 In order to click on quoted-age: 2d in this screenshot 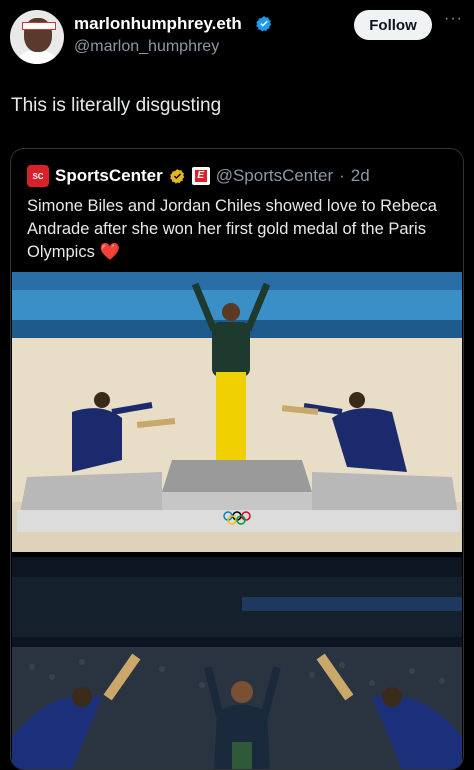, I will do `click(360, 176)`.